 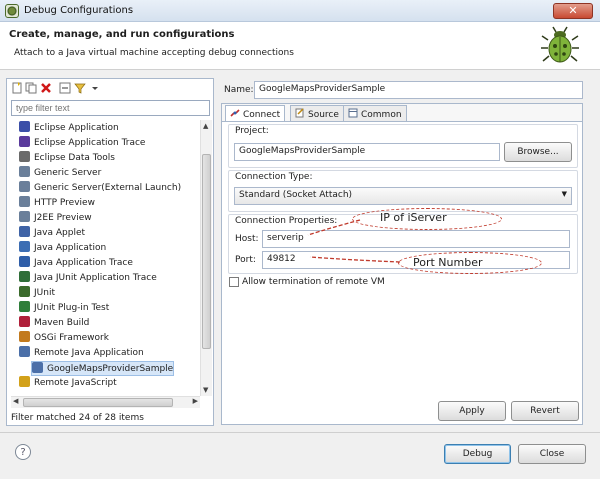 I want to click on connection-type-label: Connection Type:, so click(x=274, y=177).